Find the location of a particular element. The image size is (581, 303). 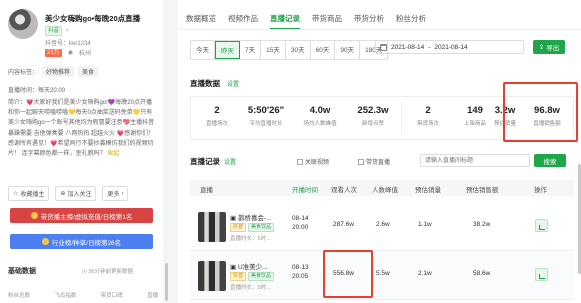

search-input is located at coordinates (475, 160).